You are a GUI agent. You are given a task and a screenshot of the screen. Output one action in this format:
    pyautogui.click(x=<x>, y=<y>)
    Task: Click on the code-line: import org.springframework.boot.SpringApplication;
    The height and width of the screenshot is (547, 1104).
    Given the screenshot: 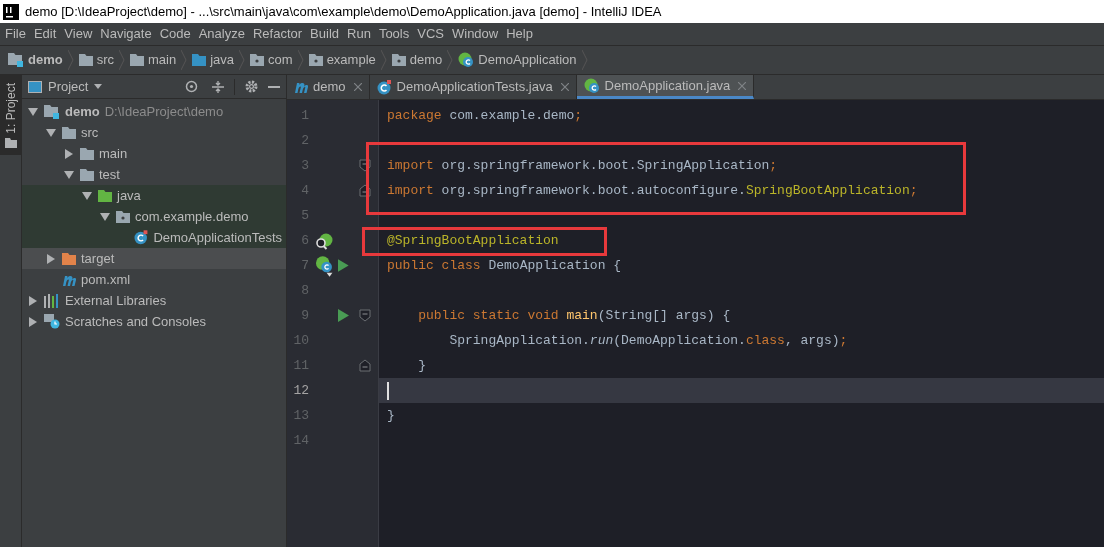 What is the action you would take?
    pyautogui.click(x=582, y=165)
    